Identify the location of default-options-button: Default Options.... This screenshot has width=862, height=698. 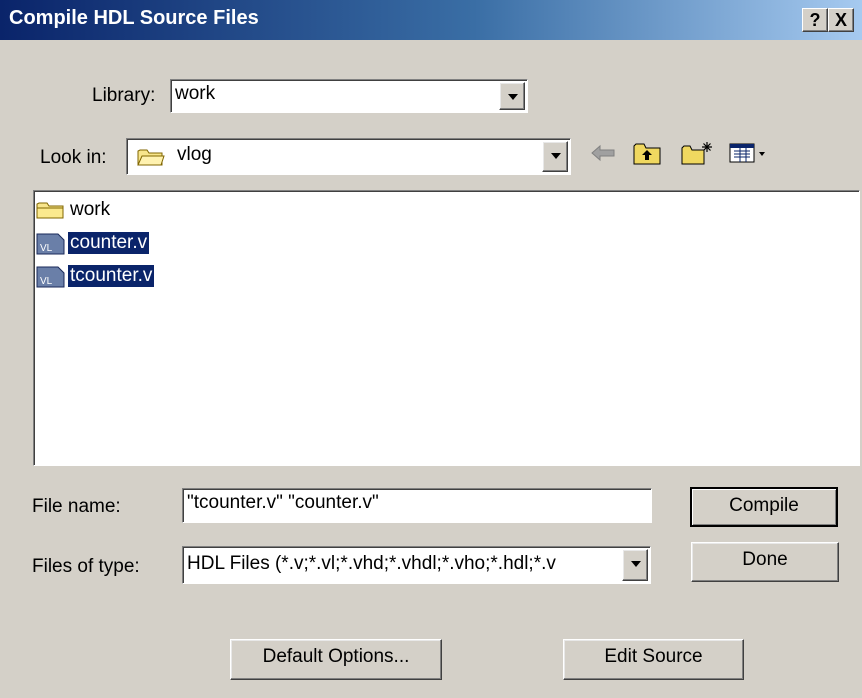
(336, 659).